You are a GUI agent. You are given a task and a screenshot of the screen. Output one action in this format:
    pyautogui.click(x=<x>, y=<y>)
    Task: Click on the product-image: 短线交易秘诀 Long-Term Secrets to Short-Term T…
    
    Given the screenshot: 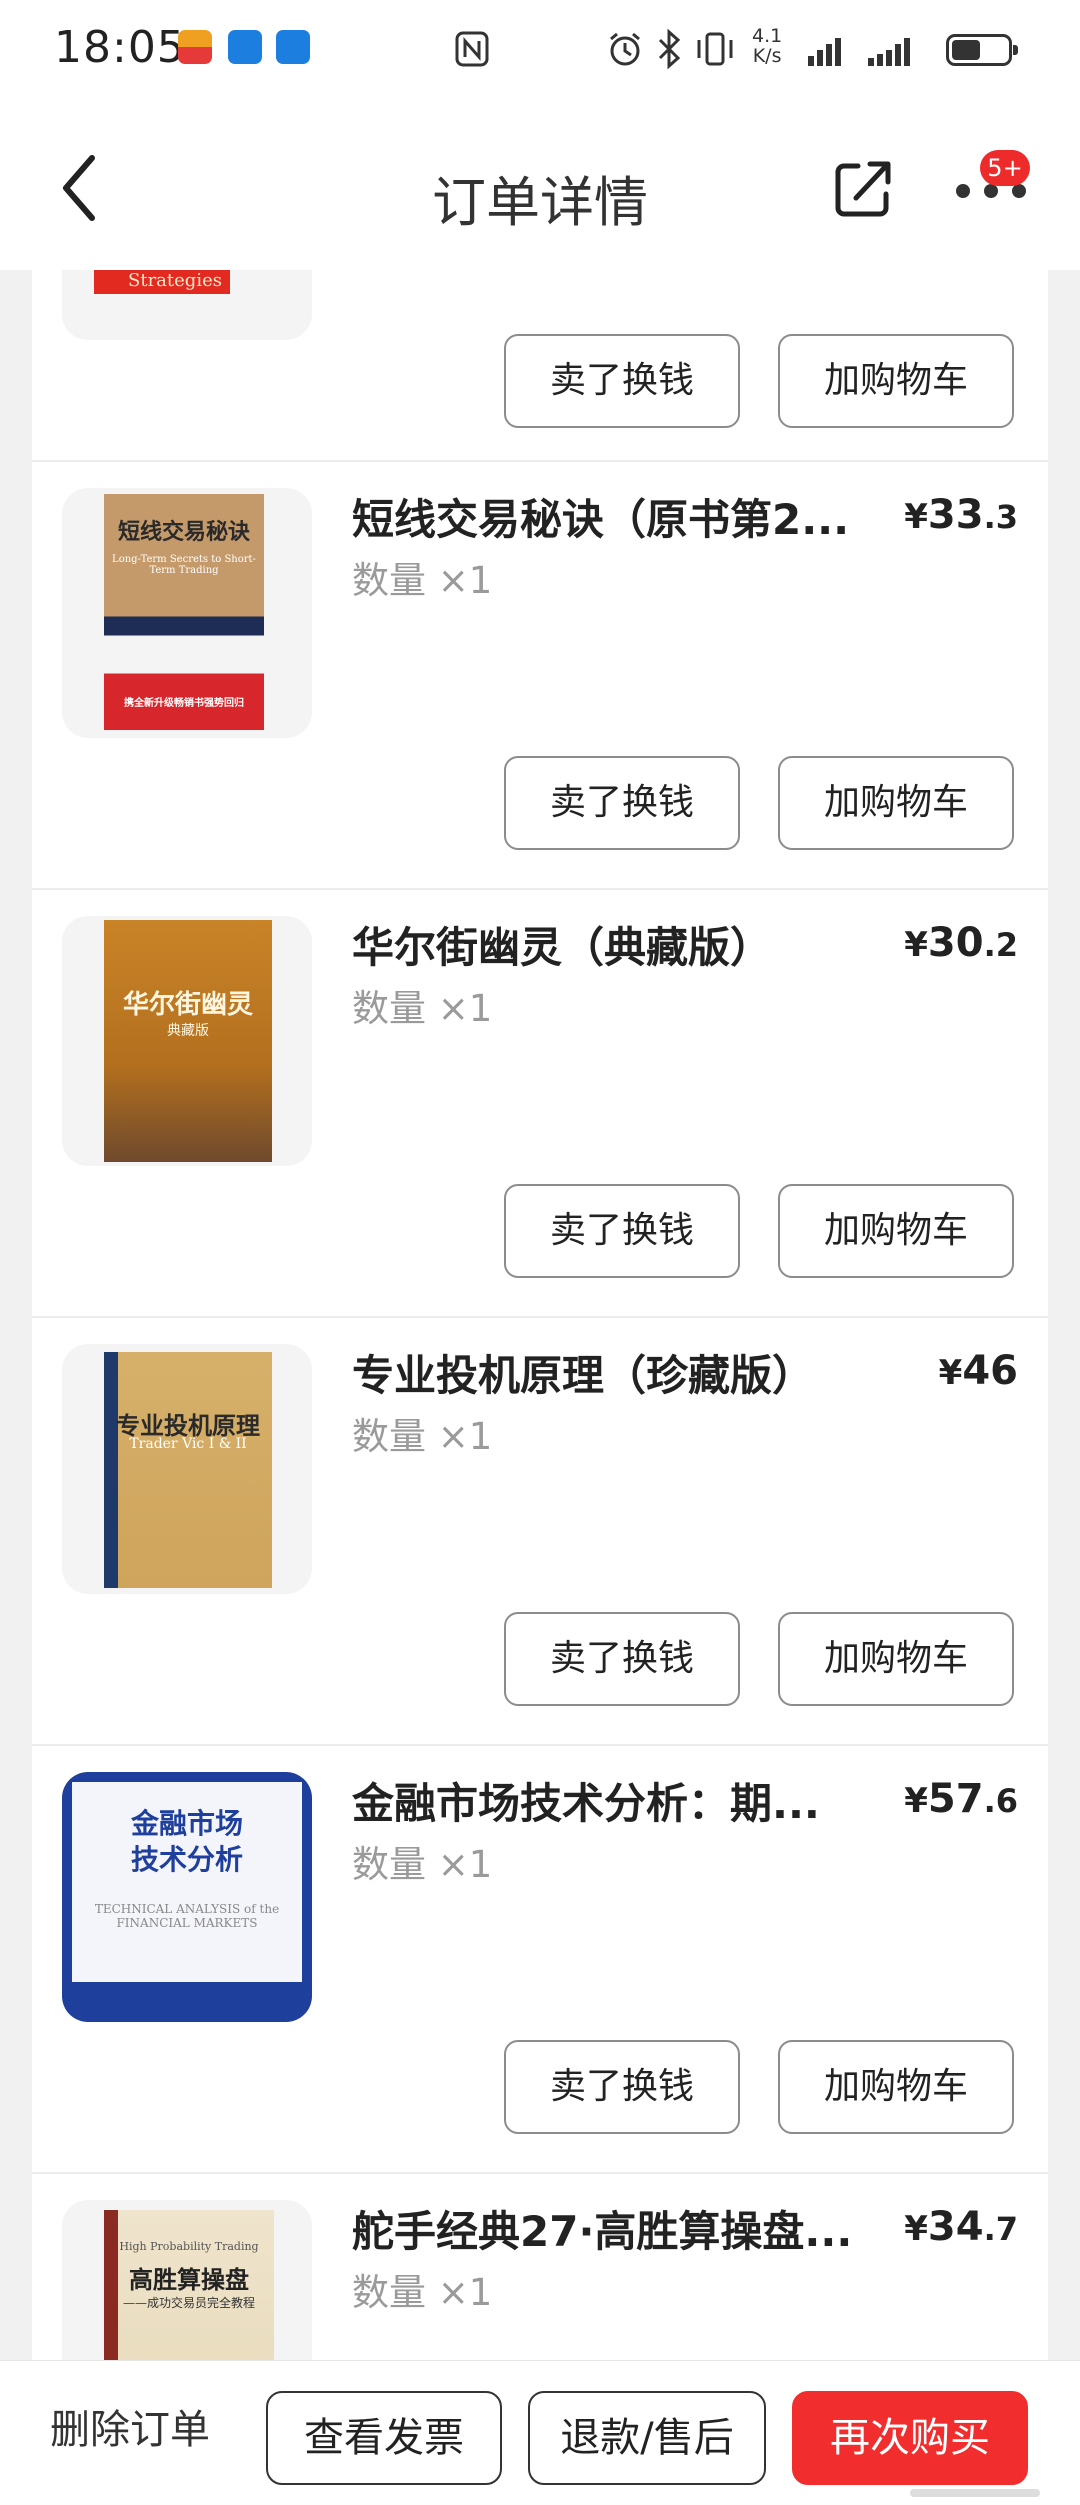 What is the action you would take?
    pyautogui.click(x=187, y=613)
    